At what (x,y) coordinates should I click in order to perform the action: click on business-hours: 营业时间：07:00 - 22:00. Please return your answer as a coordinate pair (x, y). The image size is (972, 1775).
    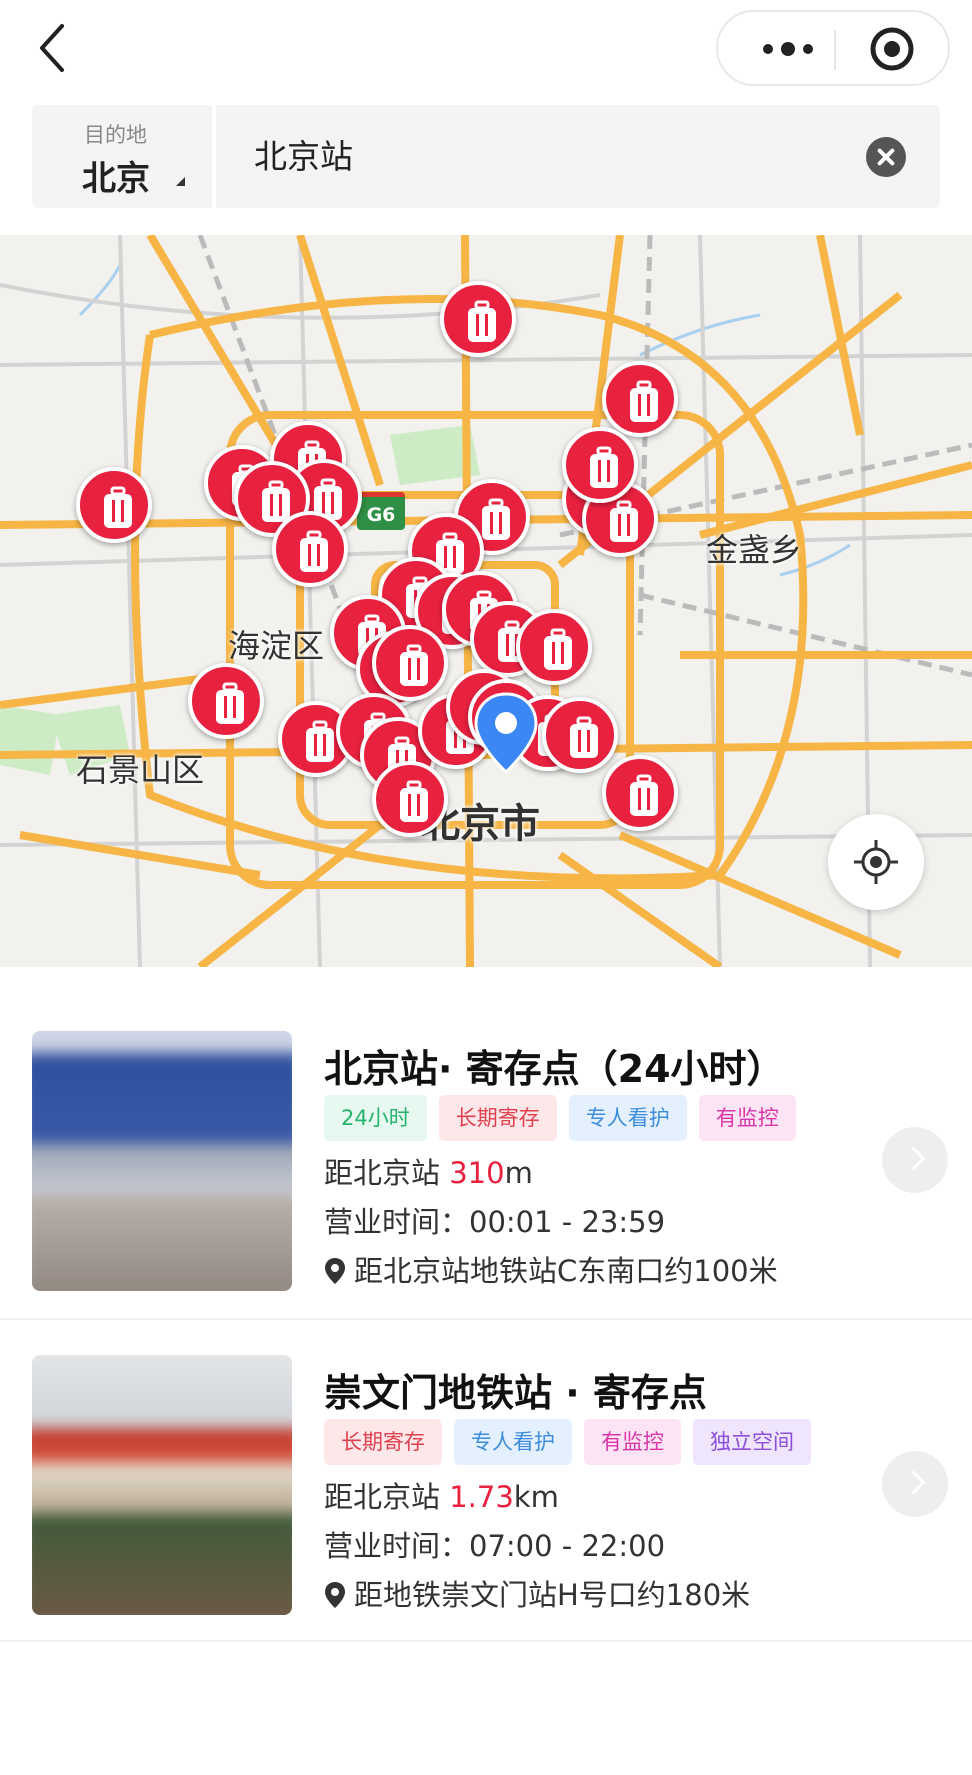
    Looking at the image, I should click on (495, 1546).